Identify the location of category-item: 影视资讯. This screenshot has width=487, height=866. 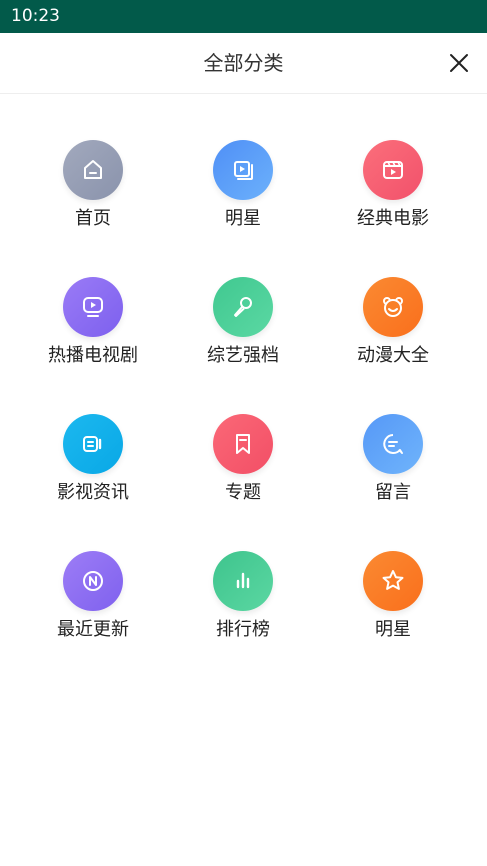
(93, 482).